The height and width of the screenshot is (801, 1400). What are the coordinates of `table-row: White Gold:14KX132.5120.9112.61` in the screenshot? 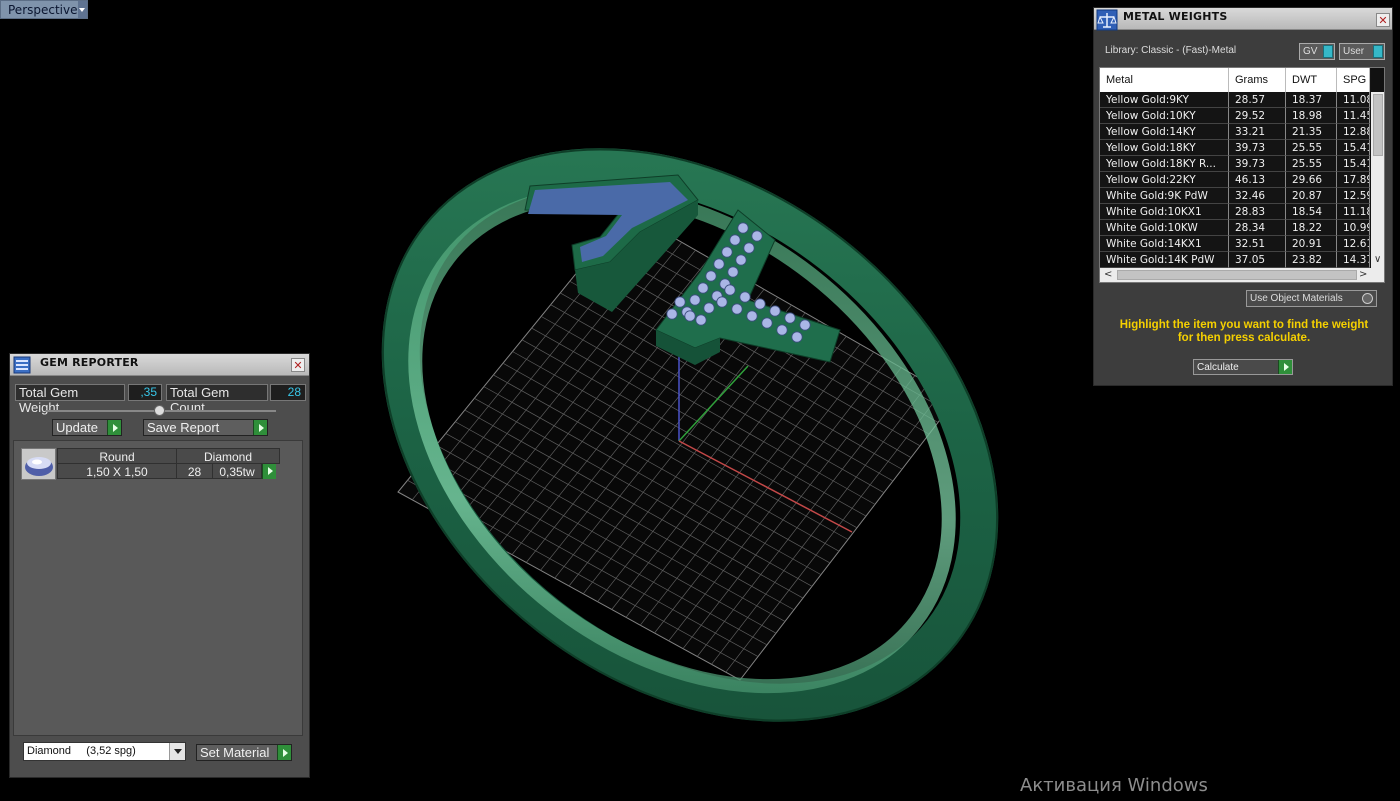 It's located at (1235, 244).